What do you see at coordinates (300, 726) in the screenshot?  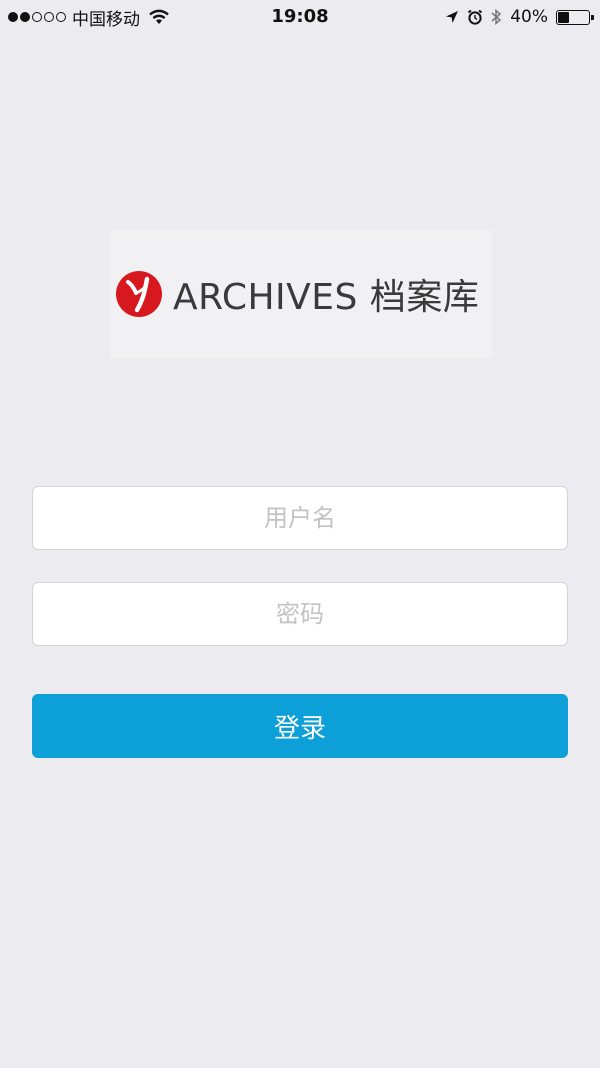 I see `login-button: 登录` at bounding box center [300, 726].